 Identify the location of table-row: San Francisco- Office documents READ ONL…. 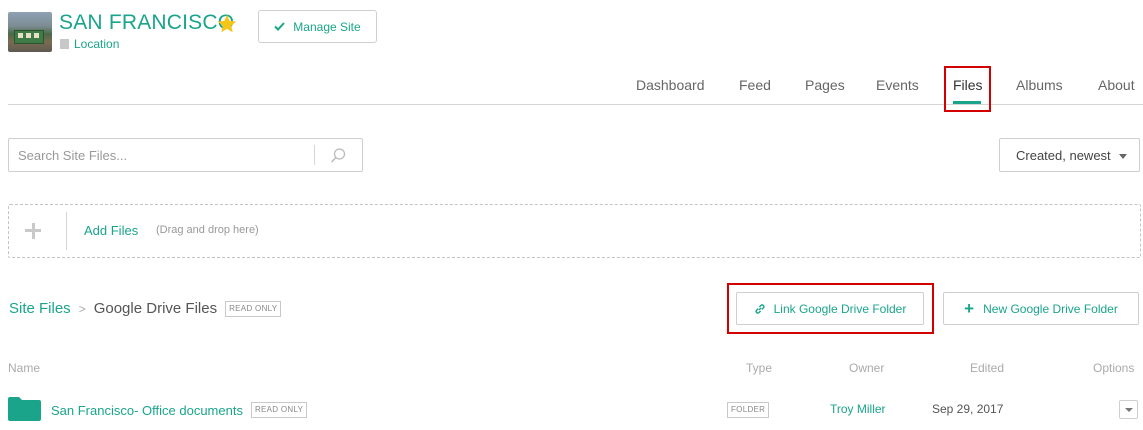
(575, 409).